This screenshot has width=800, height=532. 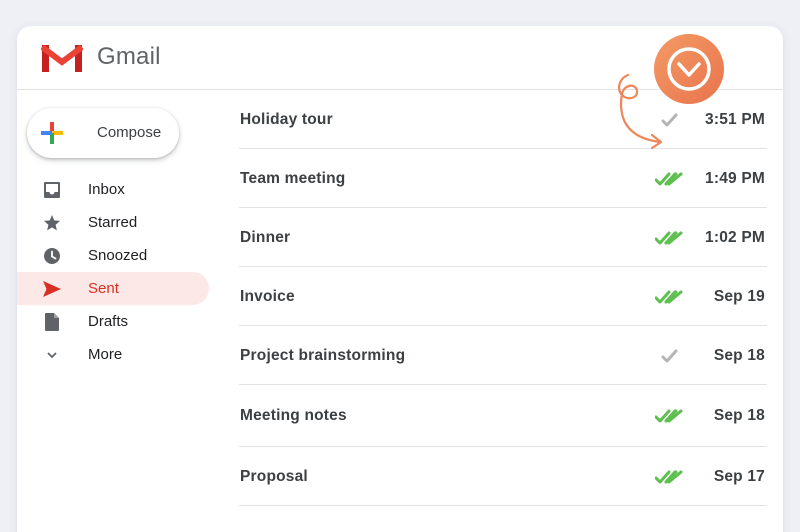 I want to click on email-row: Meeting notes Sep 18, so click(x=503, y=416).